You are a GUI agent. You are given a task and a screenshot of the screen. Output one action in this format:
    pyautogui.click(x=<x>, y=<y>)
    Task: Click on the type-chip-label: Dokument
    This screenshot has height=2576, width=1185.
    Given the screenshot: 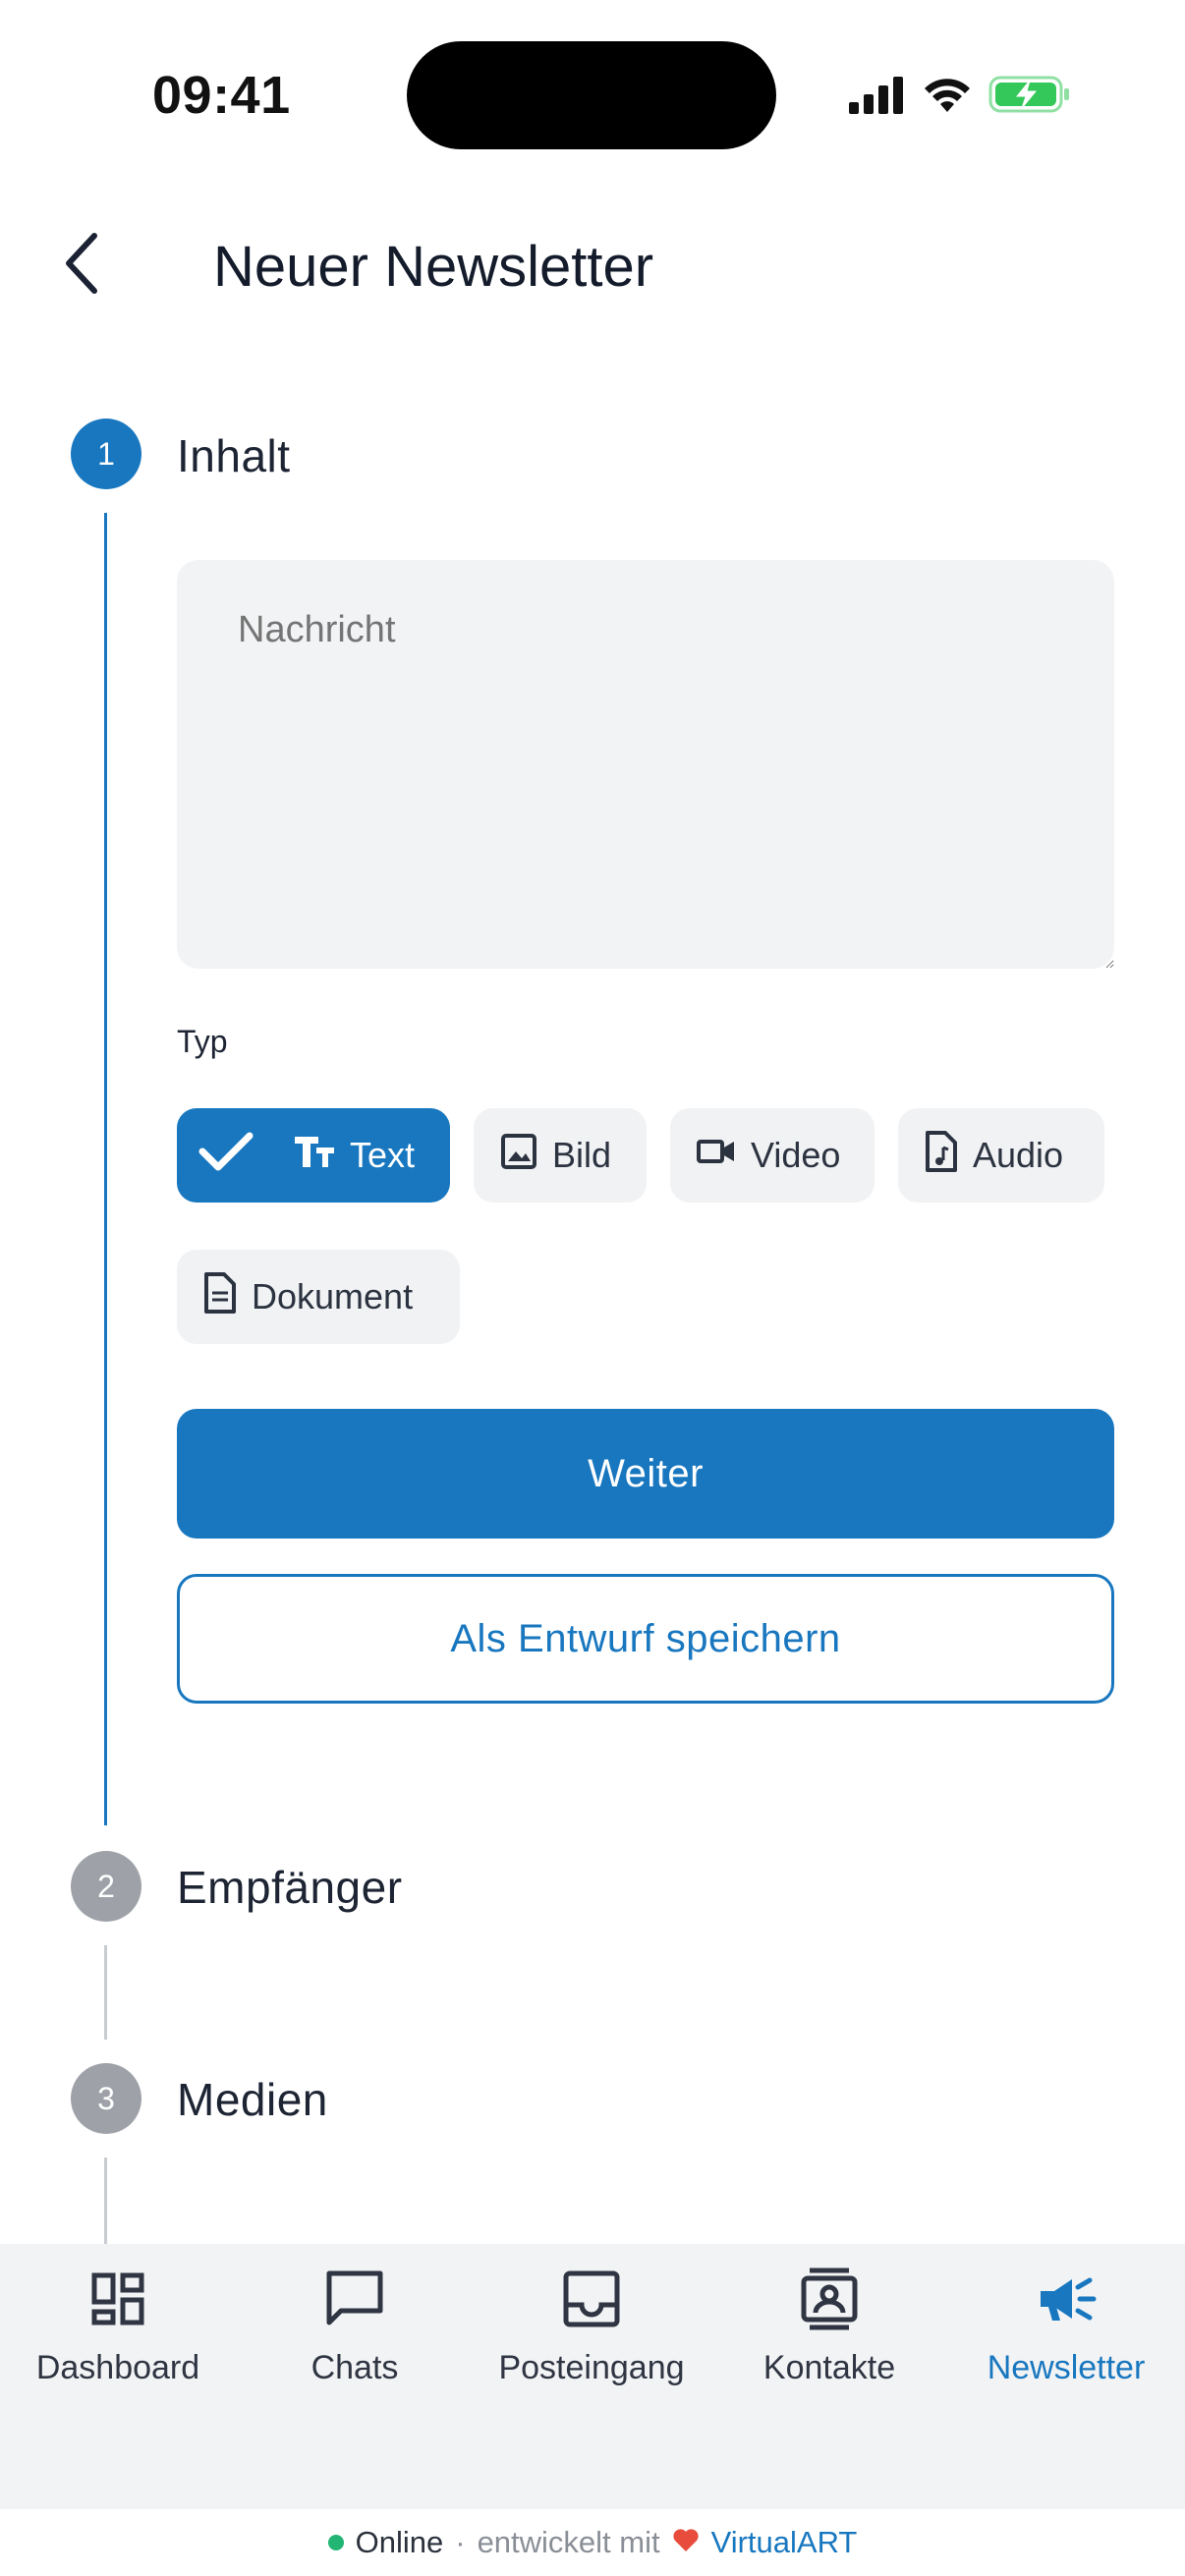 What is the action you would take?
    pyautogui.click(x=333, y=1296)
    